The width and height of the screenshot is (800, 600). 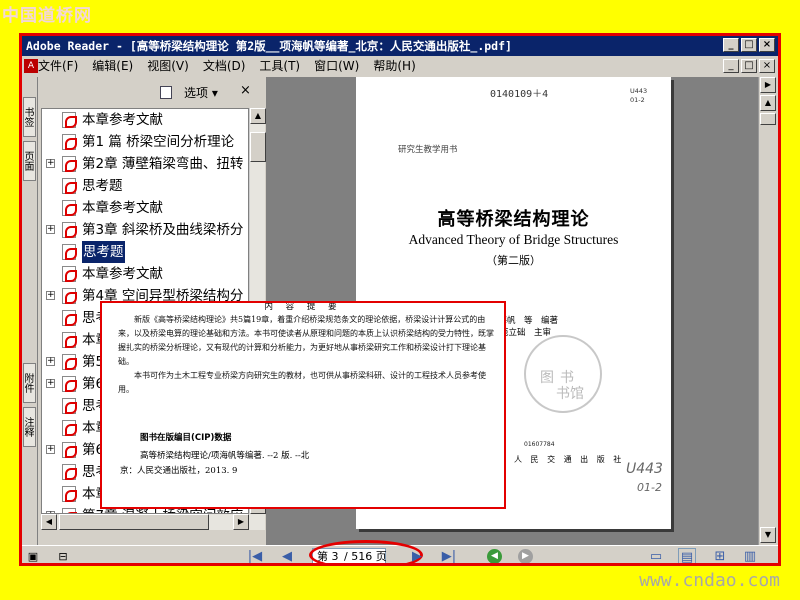 I want to click on close-button: ×, so click(x=767, y=45).